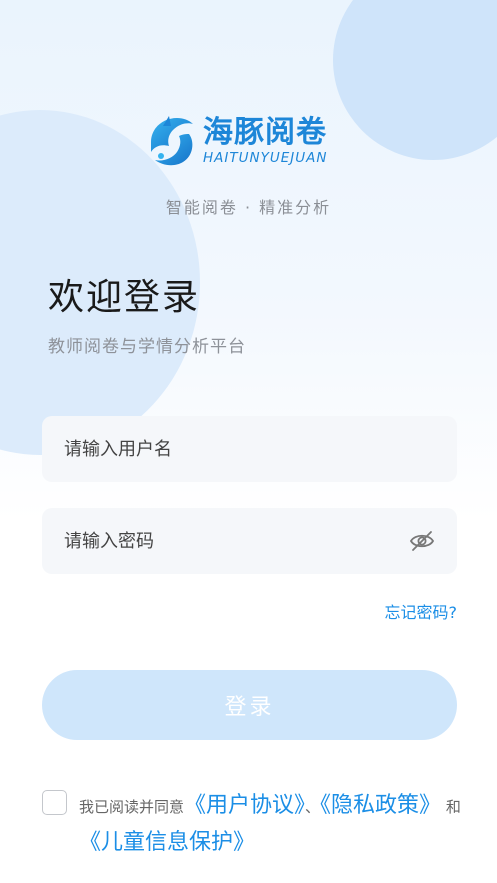 This screenshot has width=497, height=883. I want to click on child-protection-link: 《儿童信息保护》, so click(167, 842).